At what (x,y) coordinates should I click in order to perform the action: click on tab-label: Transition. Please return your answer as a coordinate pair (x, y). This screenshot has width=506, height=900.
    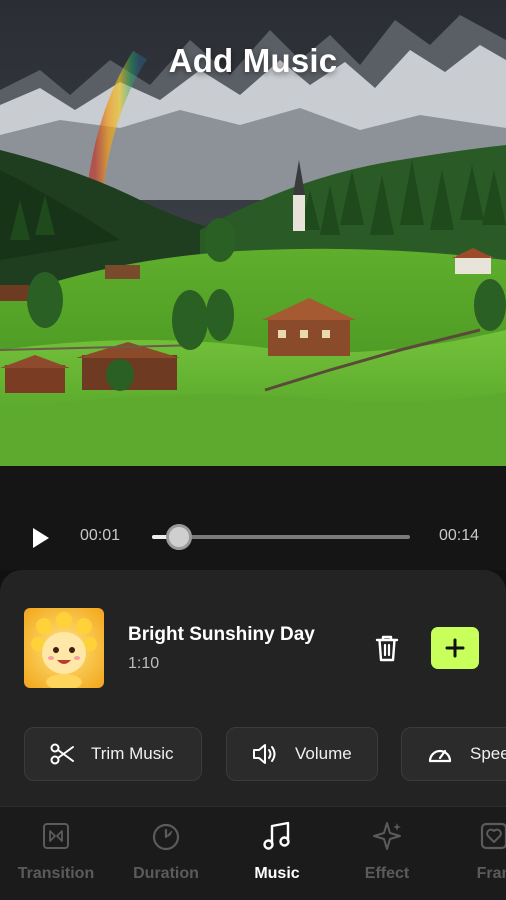
    Looking at the image, I should click on (56, 873).